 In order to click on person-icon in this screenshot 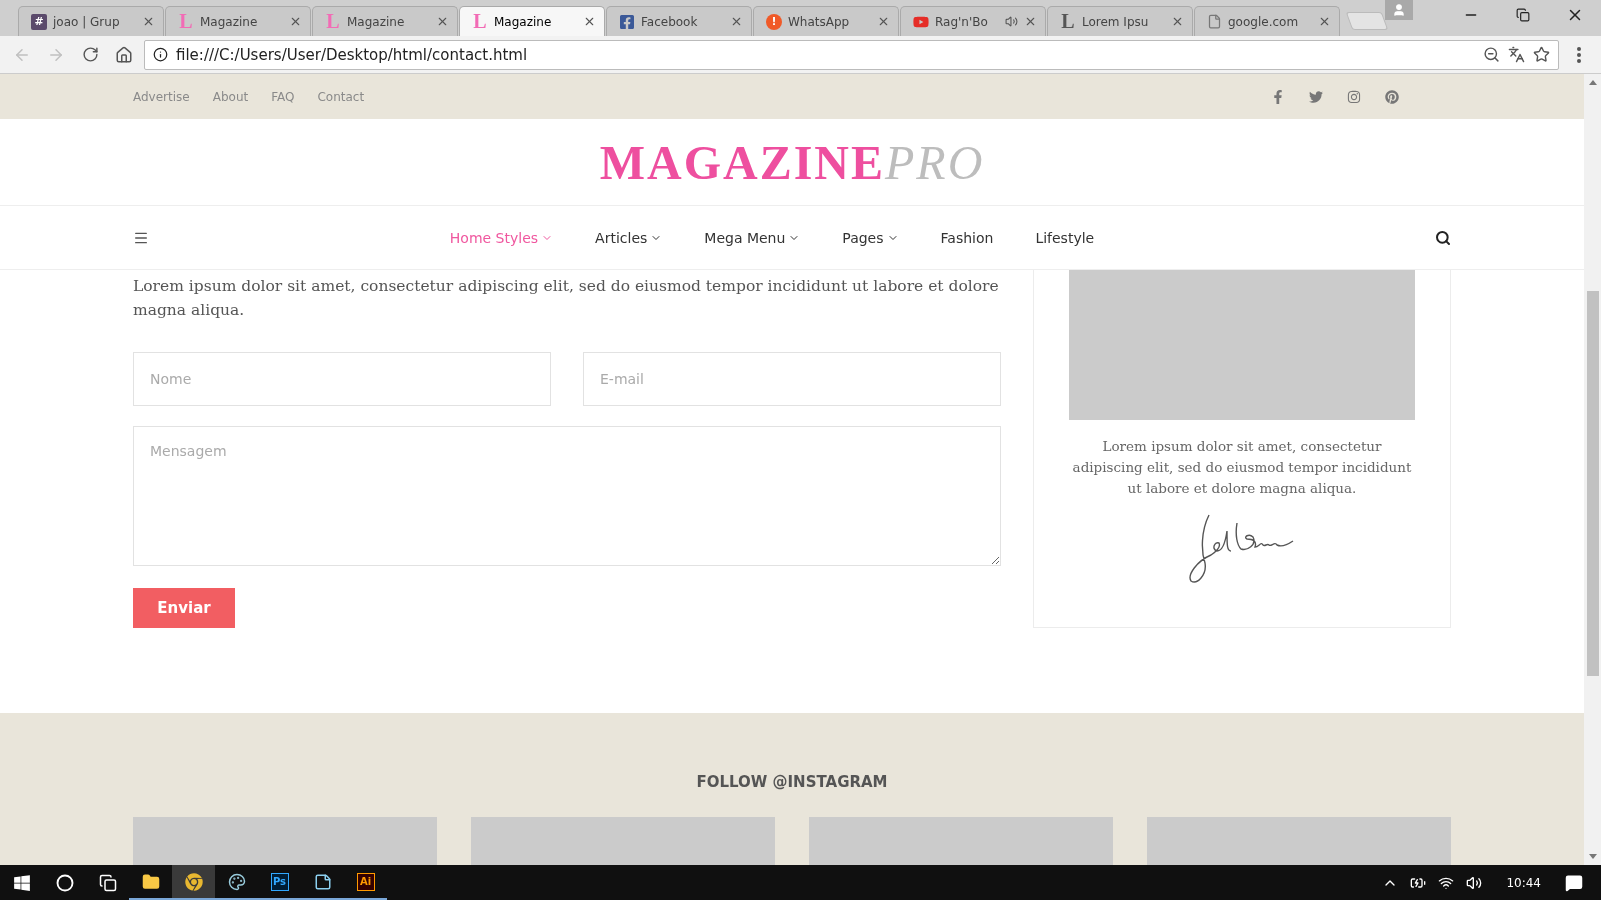, I will do `click(1399, 10)`.